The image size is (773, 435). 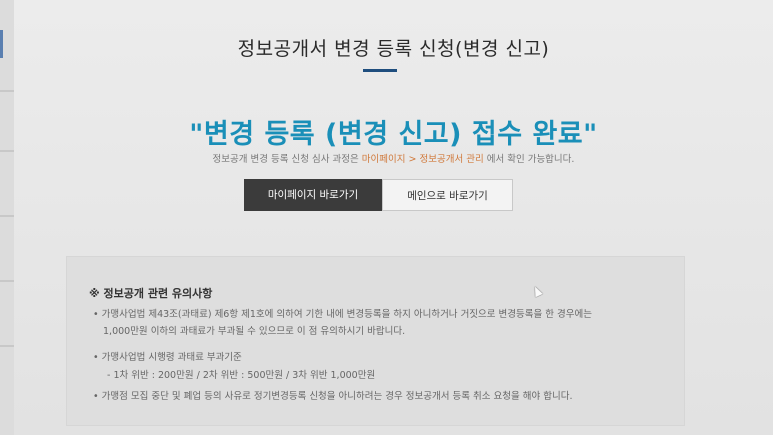 I want to click on notice-title: ※ 정보공개 관련 유의사항, so click(x=151, y=293).